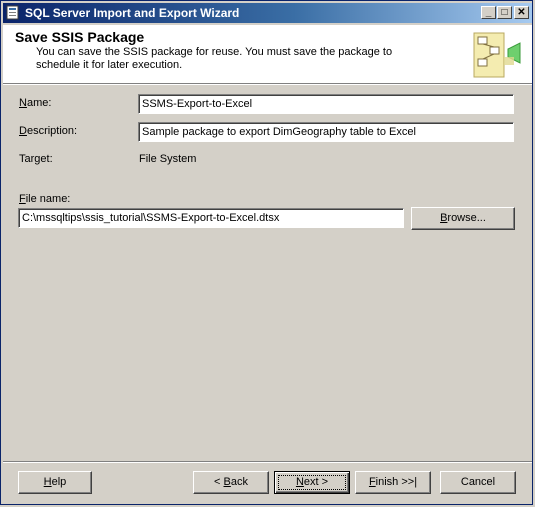  I want to click on name-label: Name:, so click(35, 103).